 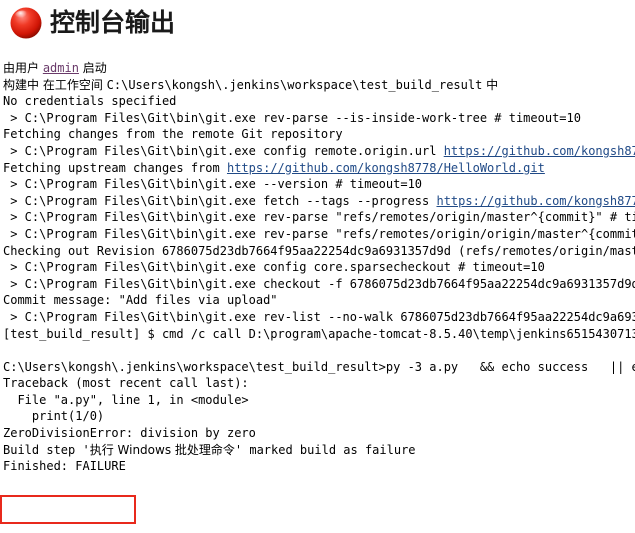 What do you see at coordinates (162, 449) in the screenshot?
I see `build-step-name: 执行 Windows 批处理命令` at bounding box center [162, 449].